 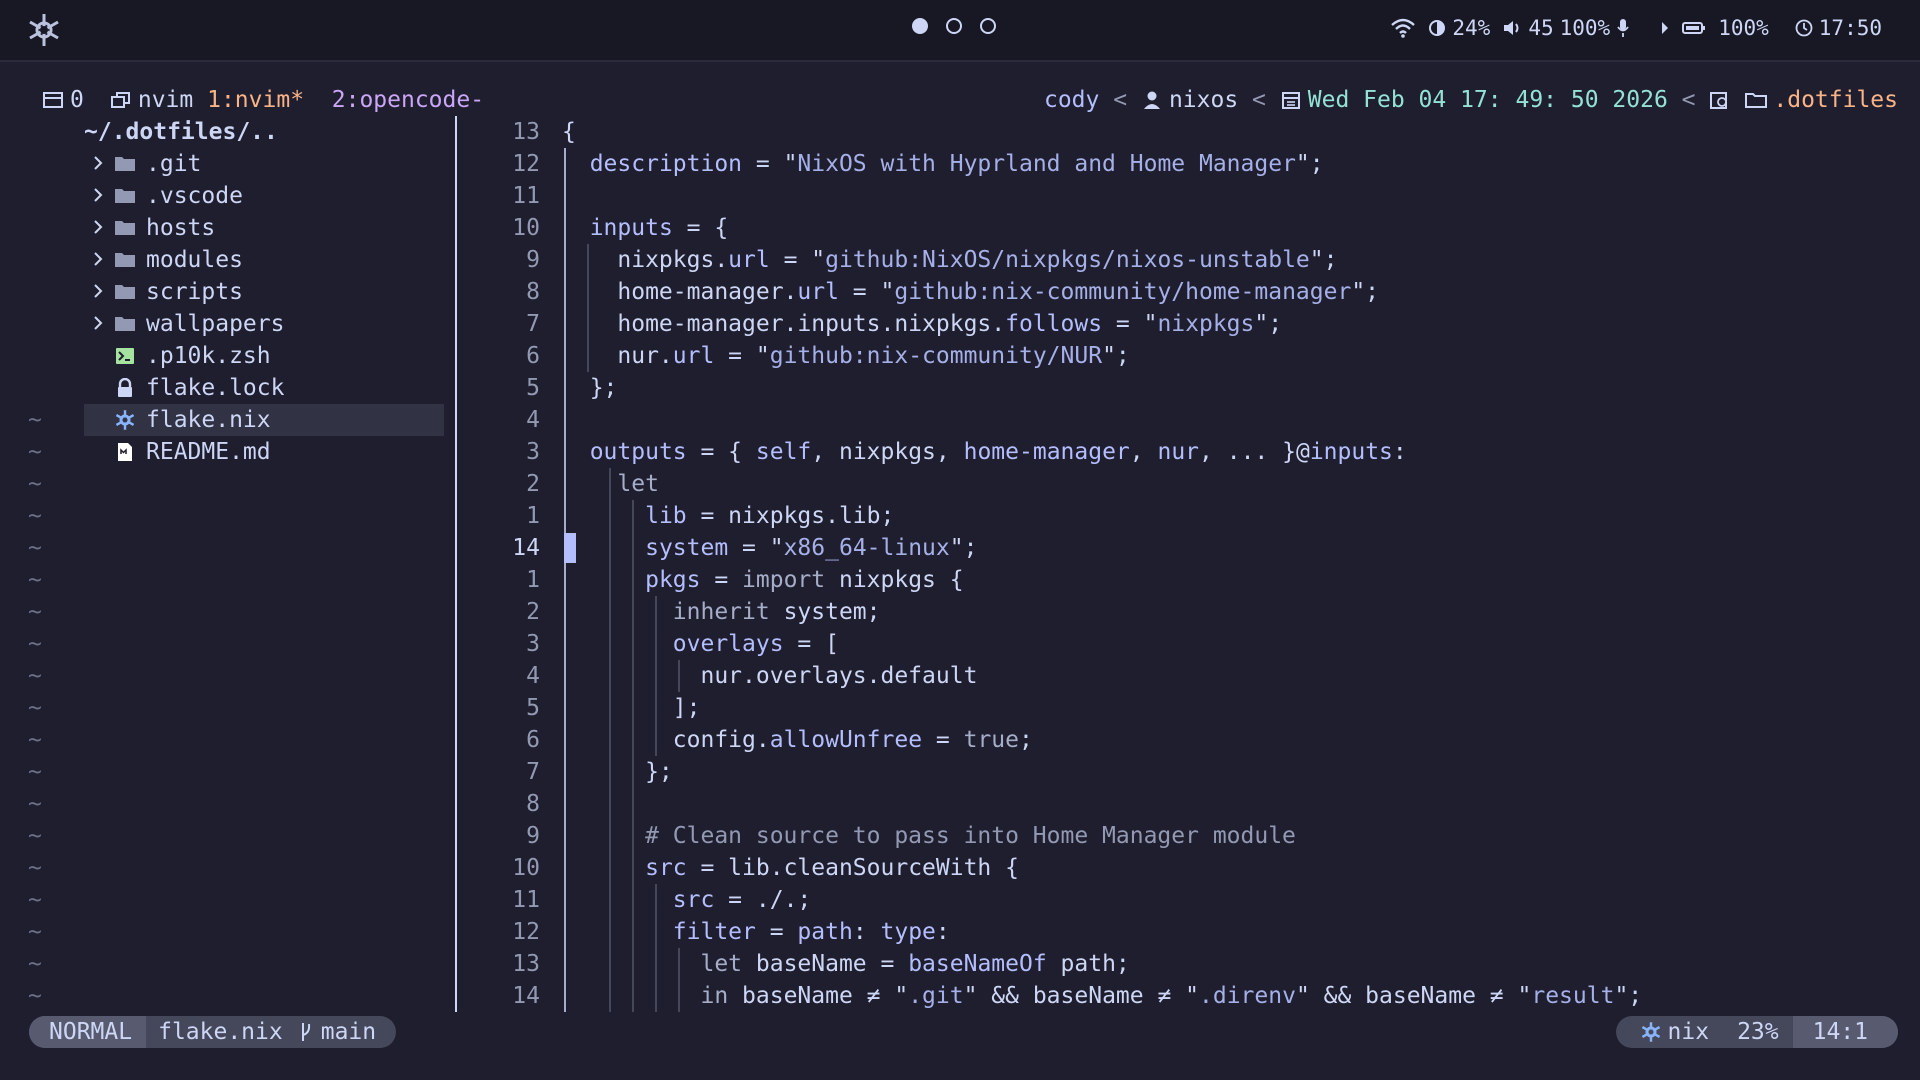 I want to click on code-line: let baseName = baseNameOf path;, so click(x=845, y=964).